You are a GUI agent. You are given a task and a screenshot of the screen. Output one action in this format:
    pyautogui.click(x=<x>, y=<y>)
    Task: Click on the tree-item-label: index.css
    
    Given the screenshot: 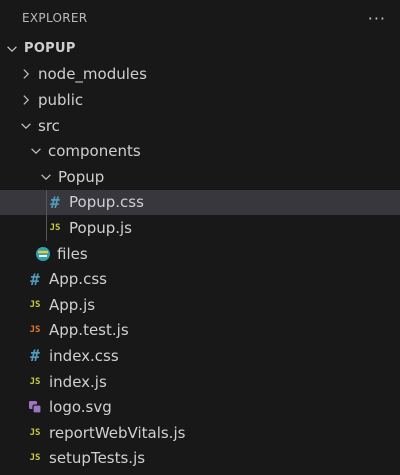 What is the action you would take?
    pyautogui.click(x=84, y=355)
    